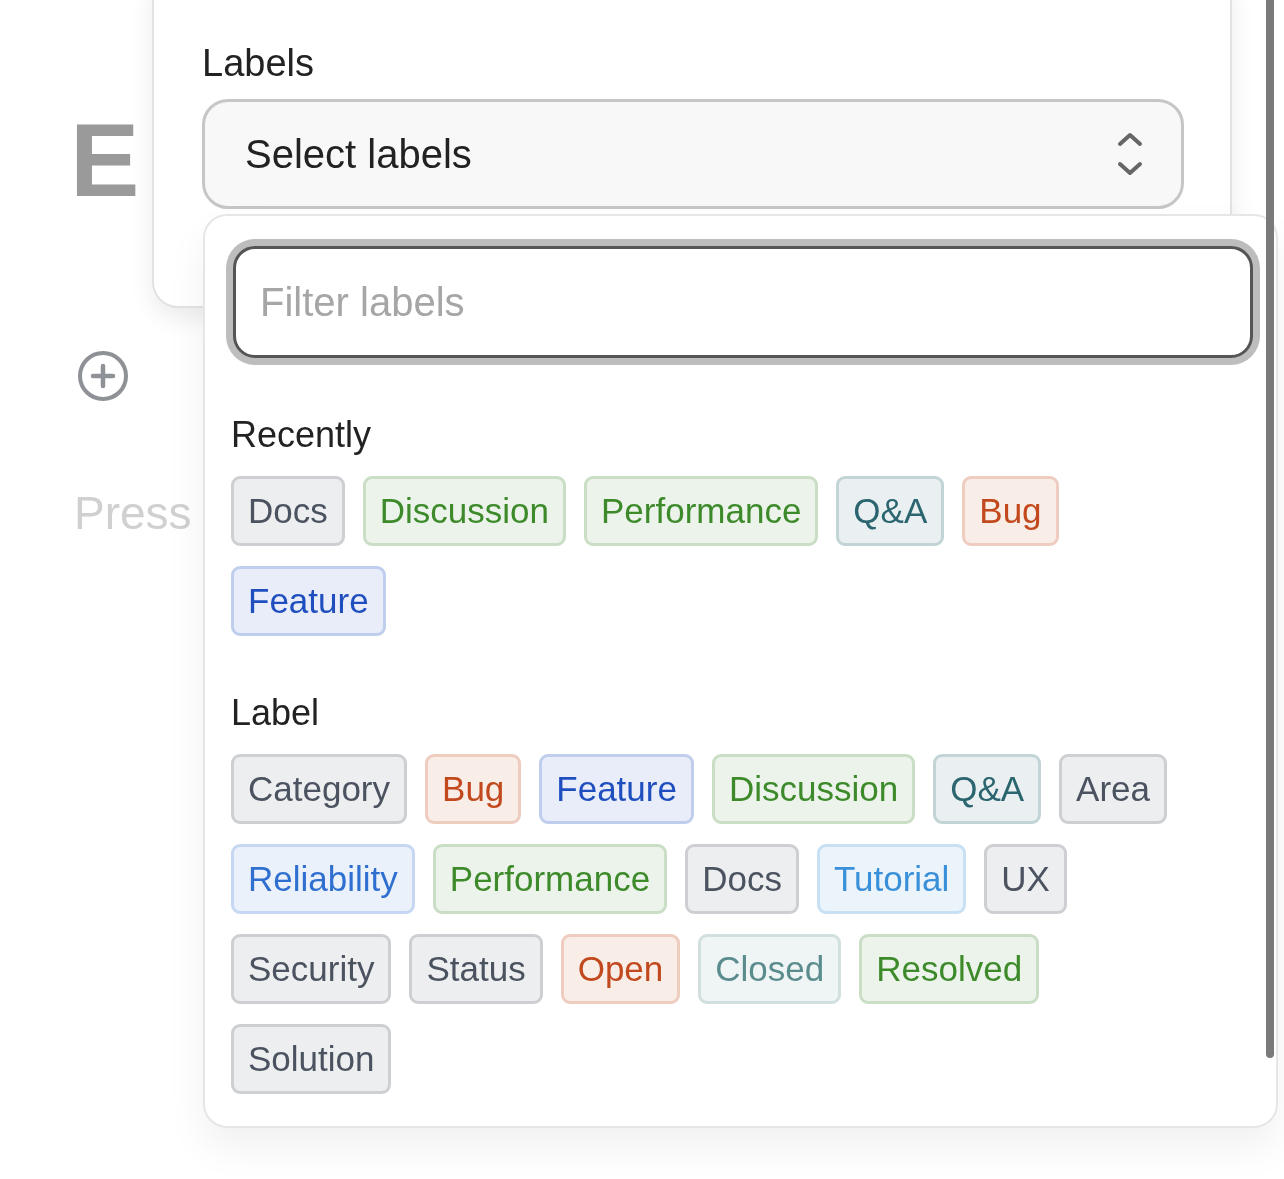 The height and width of the screenshot is (1179, 1284). What do you see at coordinates (276, 713) in the screenshot?
I see `section-heading: Label` at bounding box center [276, 713].